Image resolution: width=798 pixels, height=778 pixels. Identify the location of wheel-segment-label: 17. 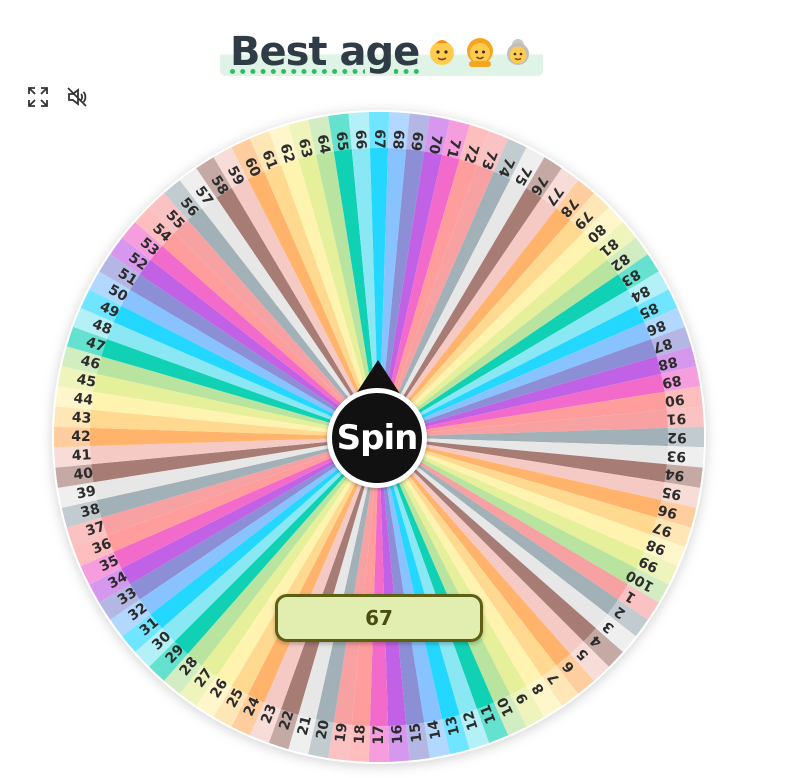
(379, 734).